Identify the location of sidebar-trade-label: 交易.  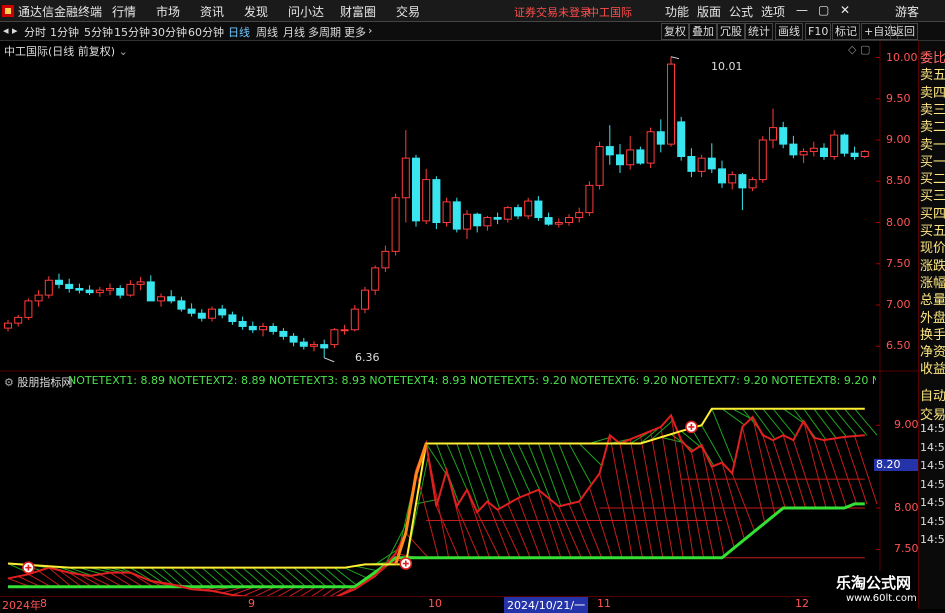
(932, 413).